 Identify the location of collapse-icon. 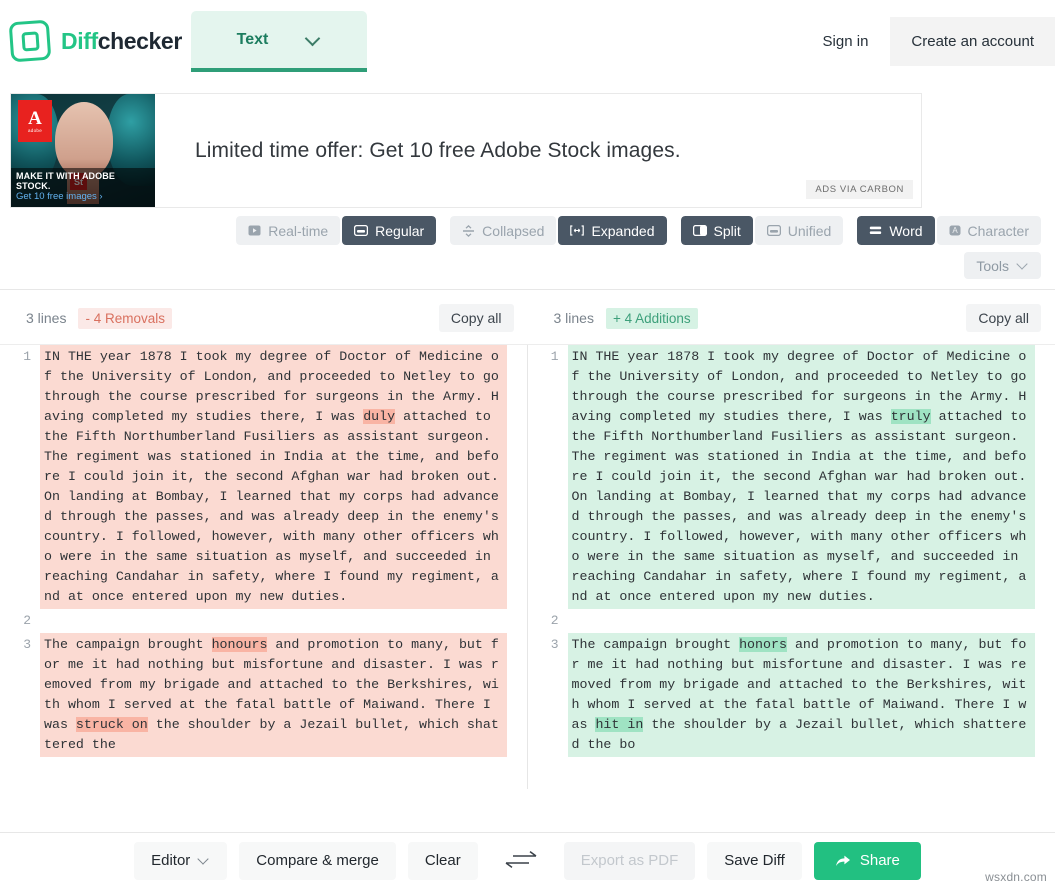
(468, 230).